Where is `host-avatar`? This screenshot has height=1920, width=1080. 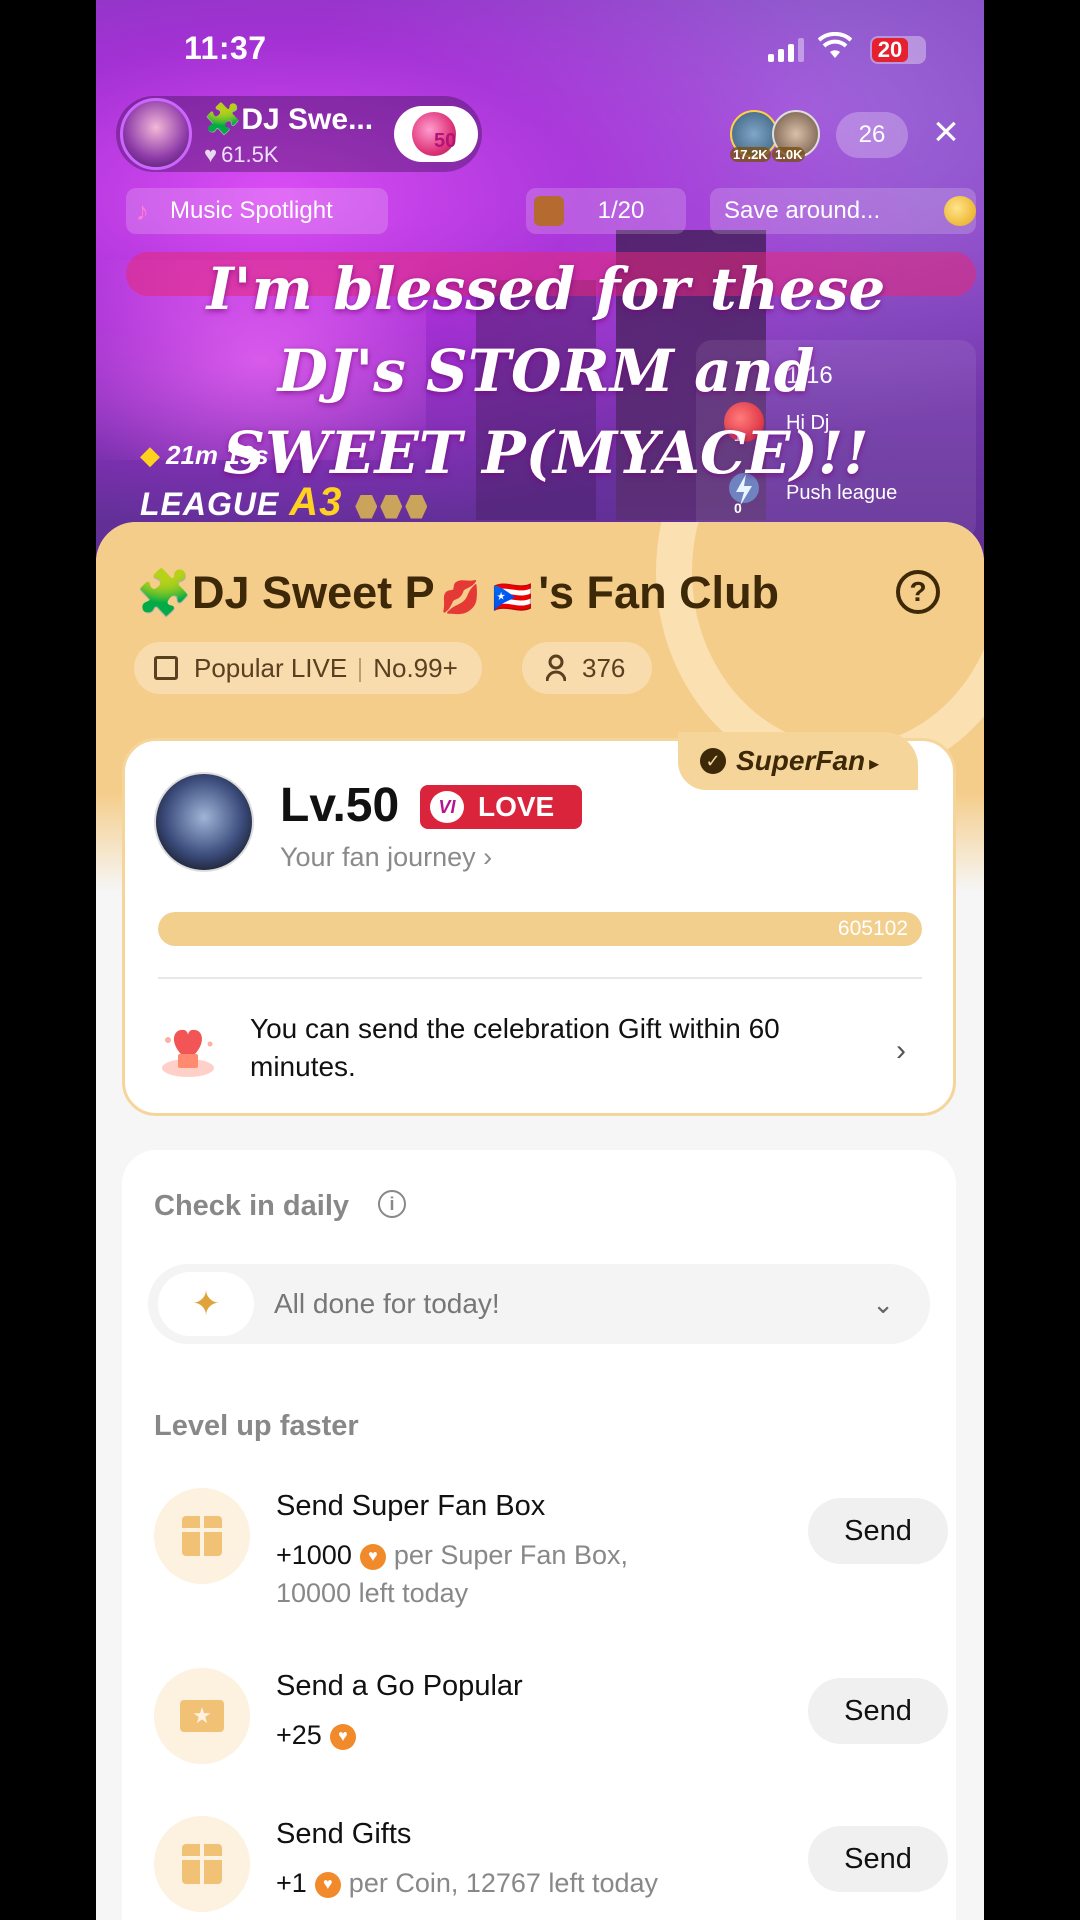 host-avatar is located at coordinates (156, 134).